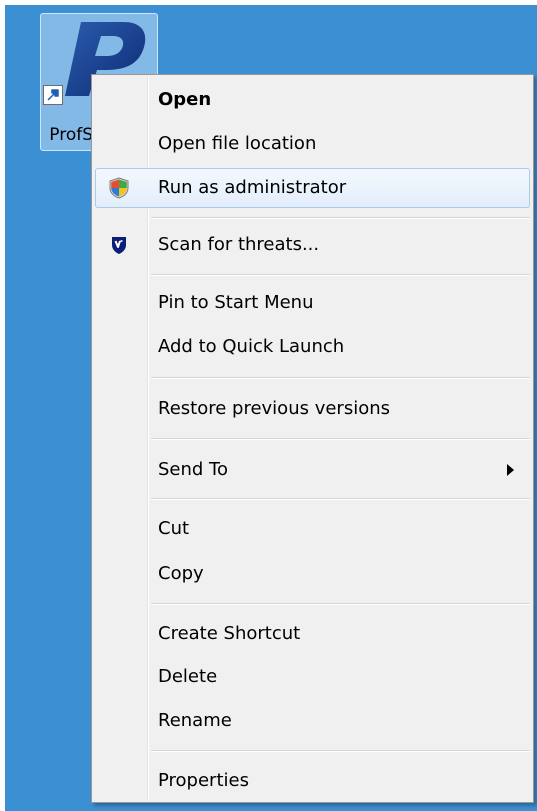 Image resolution: width=537 pixels, height=811 pixels. What do you see at coordinates (71, 135) in the screenshot?
I see `desktop-icon-label: ProfS` at bounding box center [71, 135].